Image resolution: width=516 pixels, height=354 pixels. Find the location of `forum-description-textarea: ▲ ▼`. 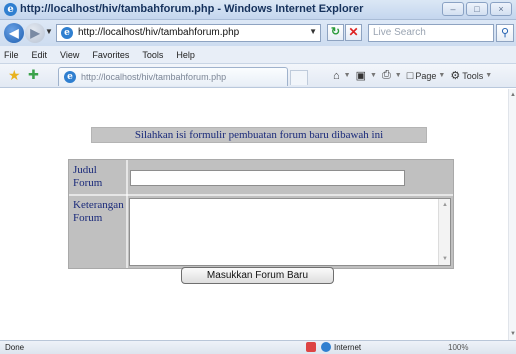

forum-description-textarea: ▲ ▼ is located at coordinates (290, 232).